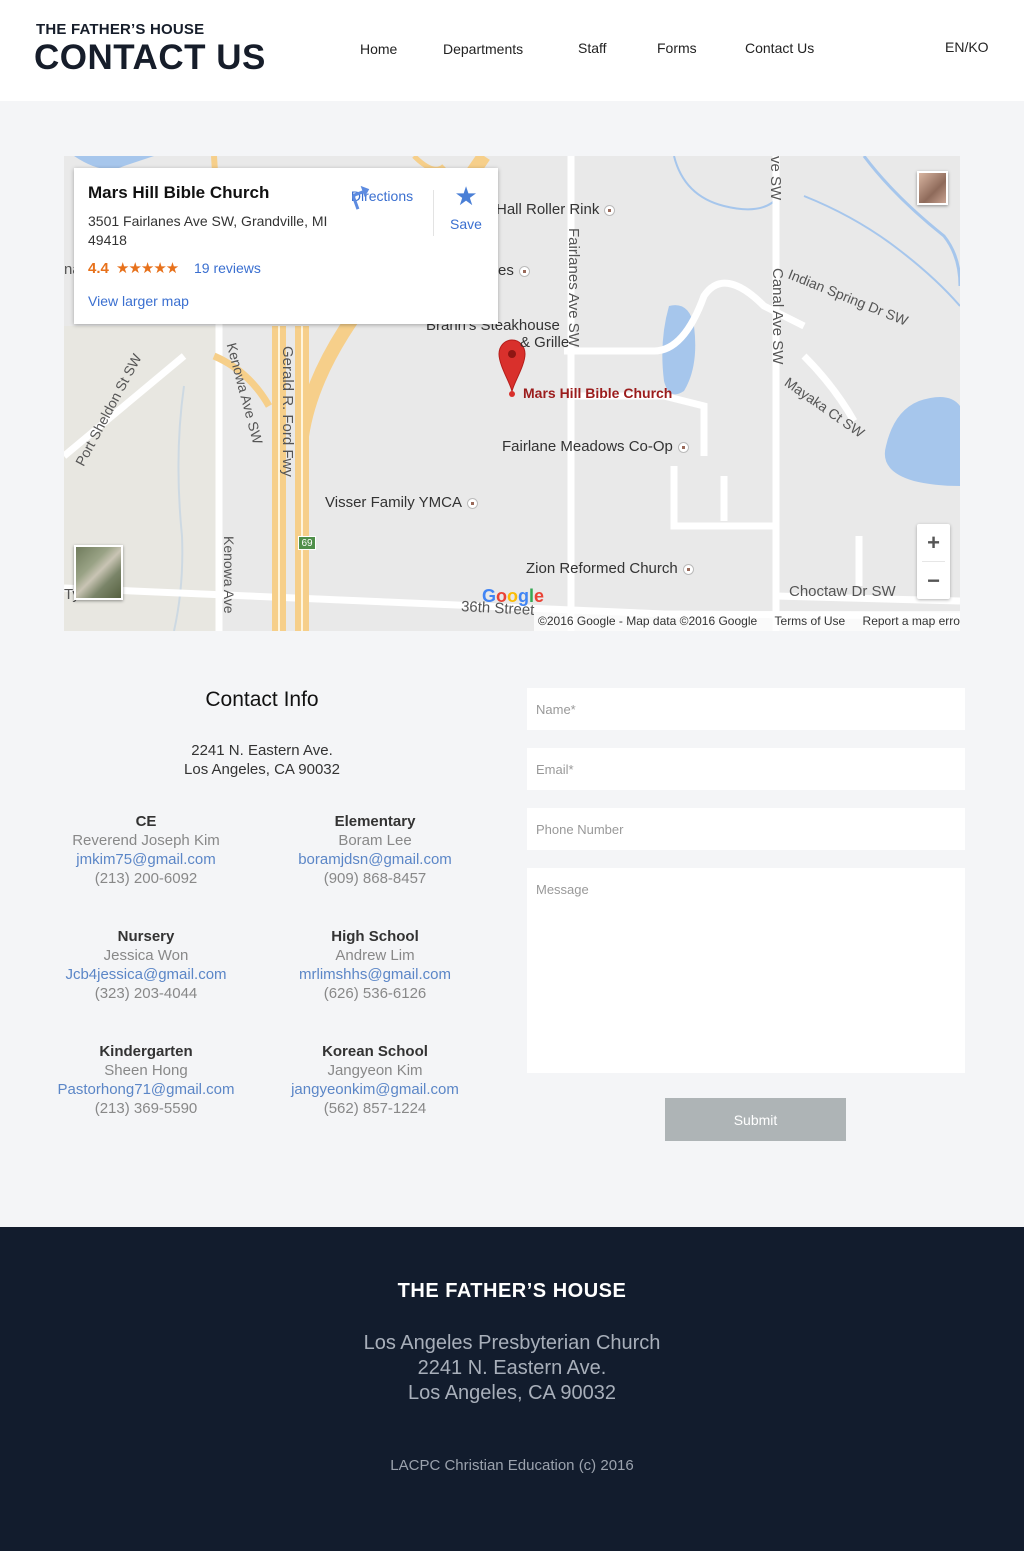  I want to click on zoom-controls: + −, so click(933, 561).